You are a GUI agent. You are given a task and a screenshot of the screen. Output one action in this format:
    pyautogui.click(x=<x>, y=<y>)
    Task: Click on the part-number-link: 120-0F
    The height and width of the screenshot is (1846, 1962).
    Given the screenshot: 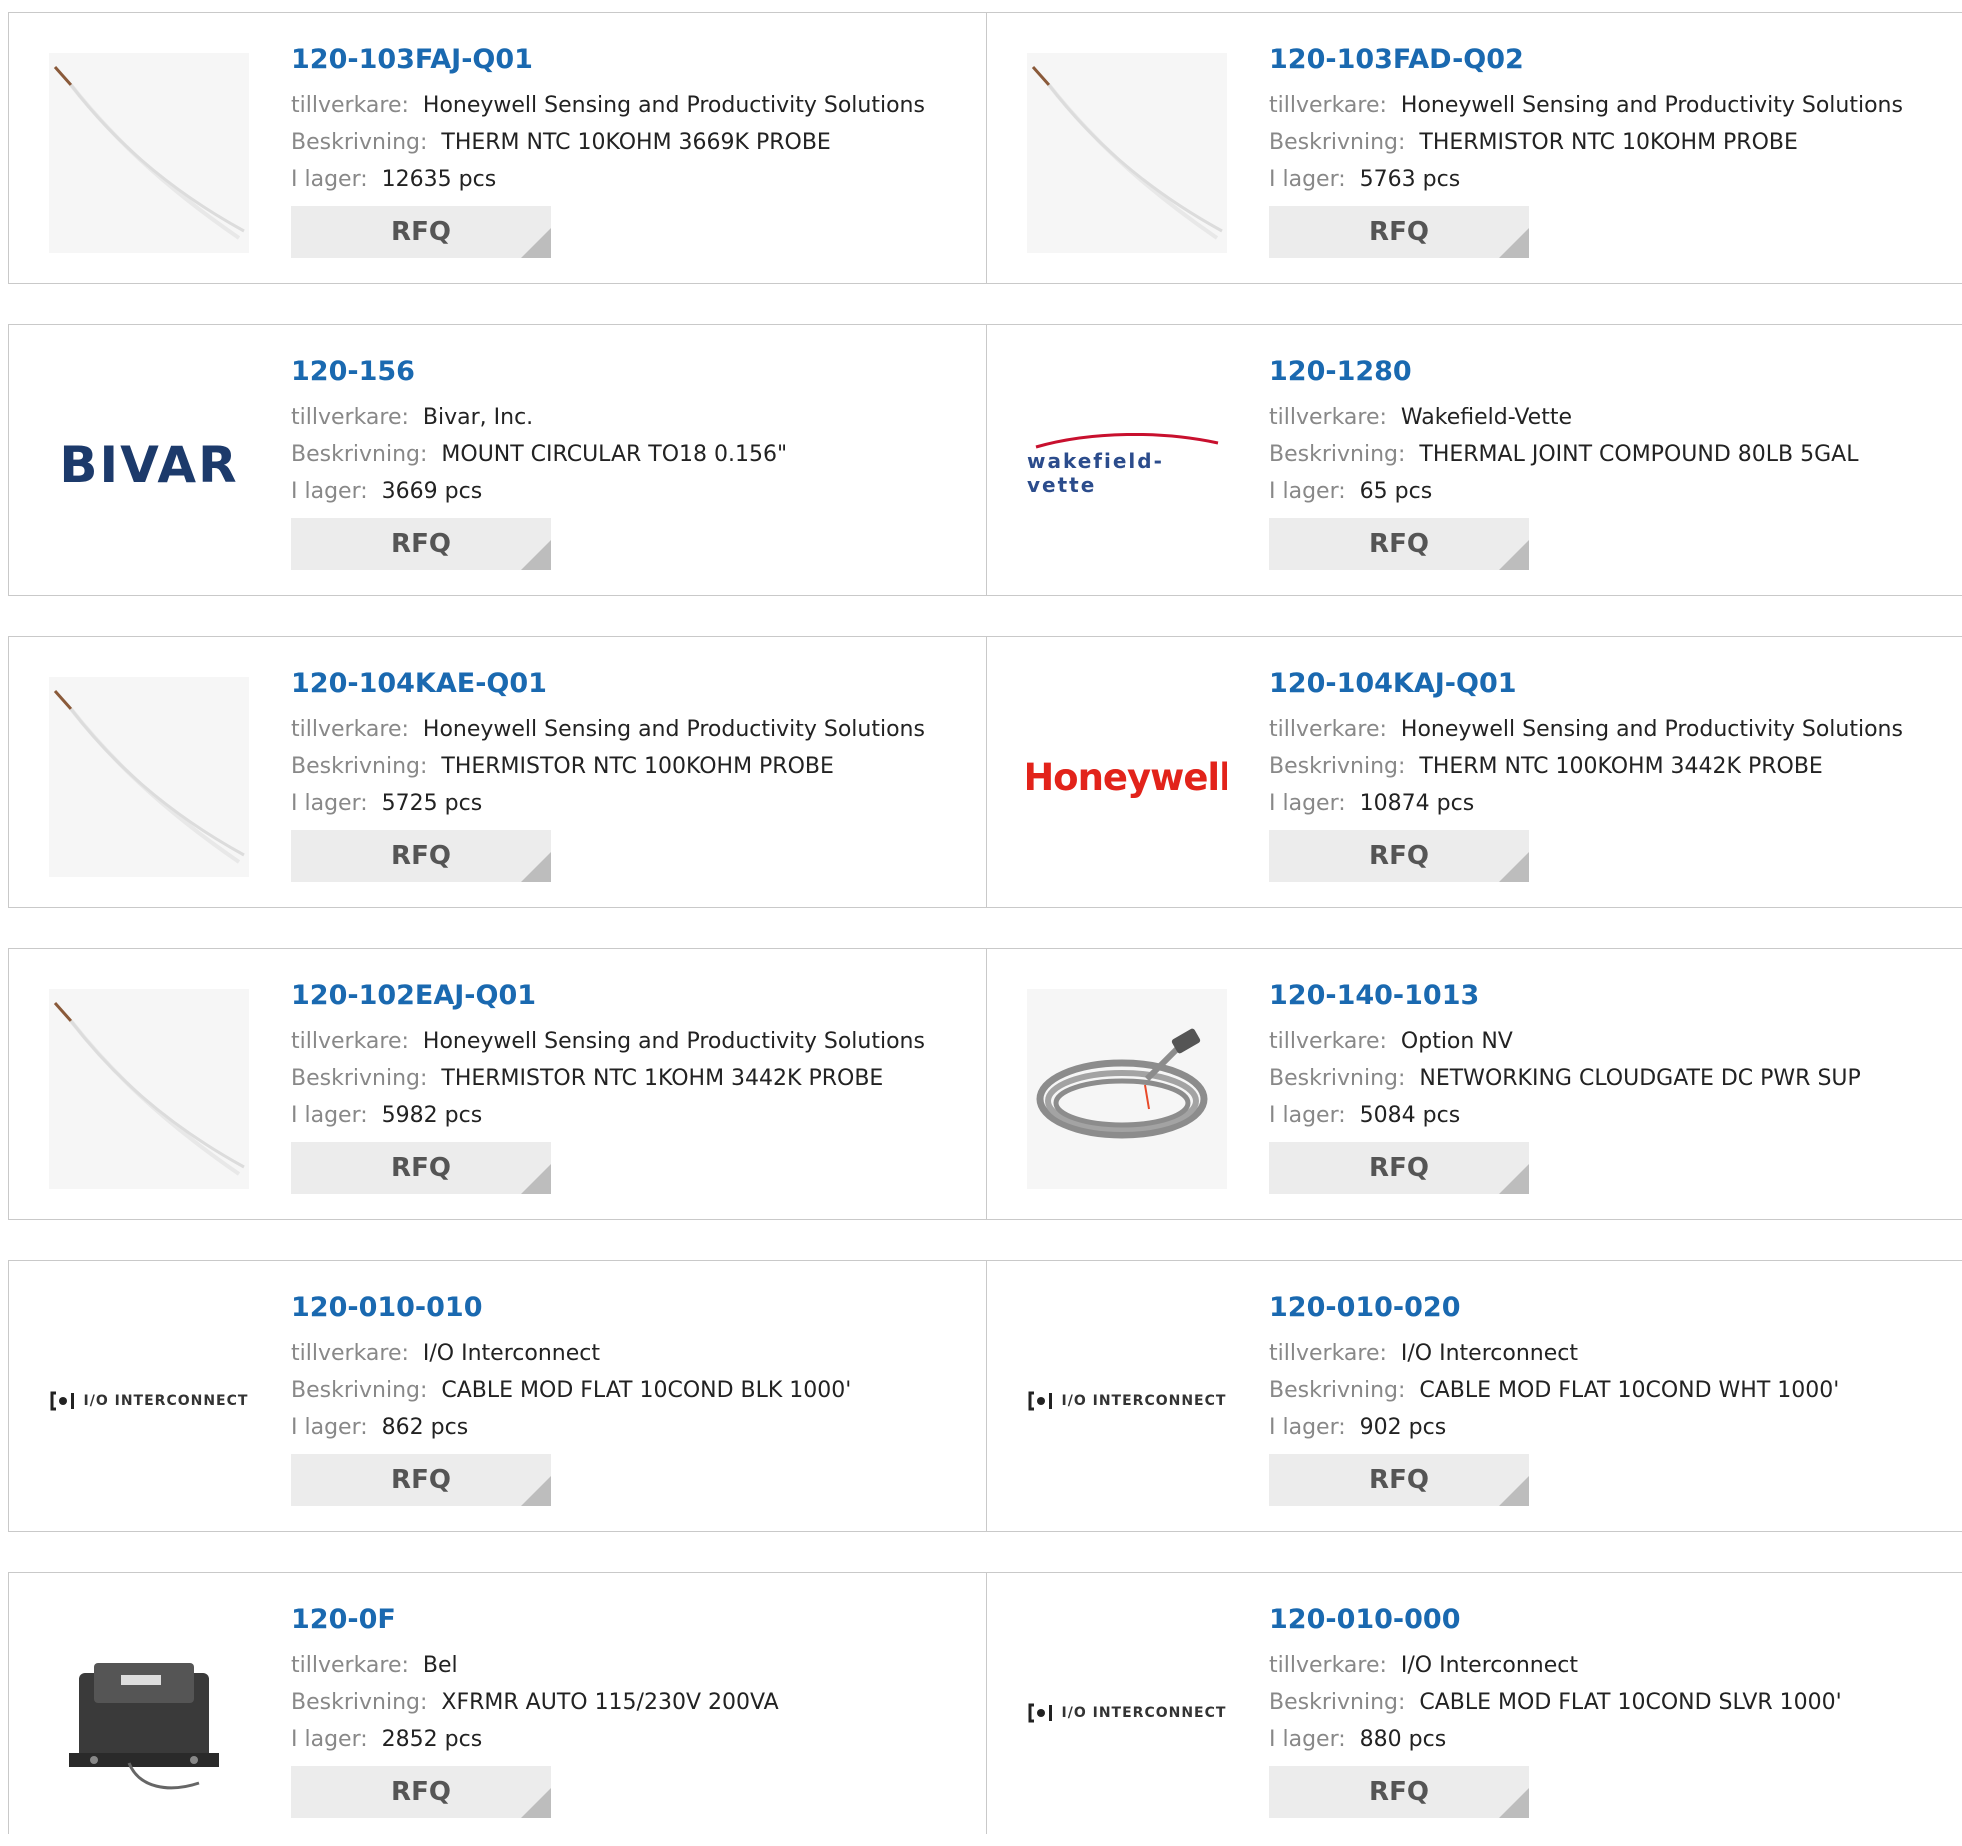 What is the action you would take?
    pyautogui.click(x=535, y=1620)
    